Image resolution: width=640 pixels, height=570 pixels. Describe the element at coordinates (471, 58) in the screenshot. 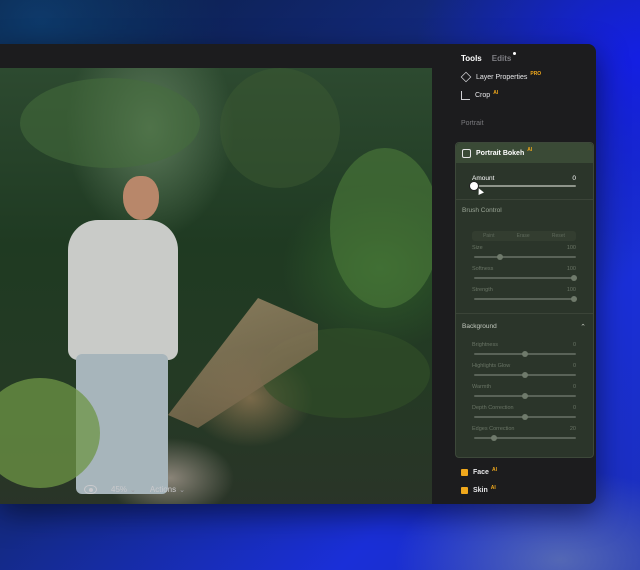

I see `tab-tools: Tools` at that location.